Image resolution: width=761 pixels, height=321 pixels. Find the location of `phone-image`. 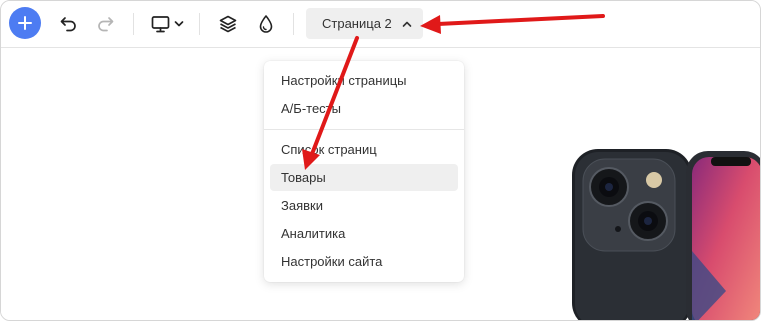

phone-image is located at coordinates (666, 234).